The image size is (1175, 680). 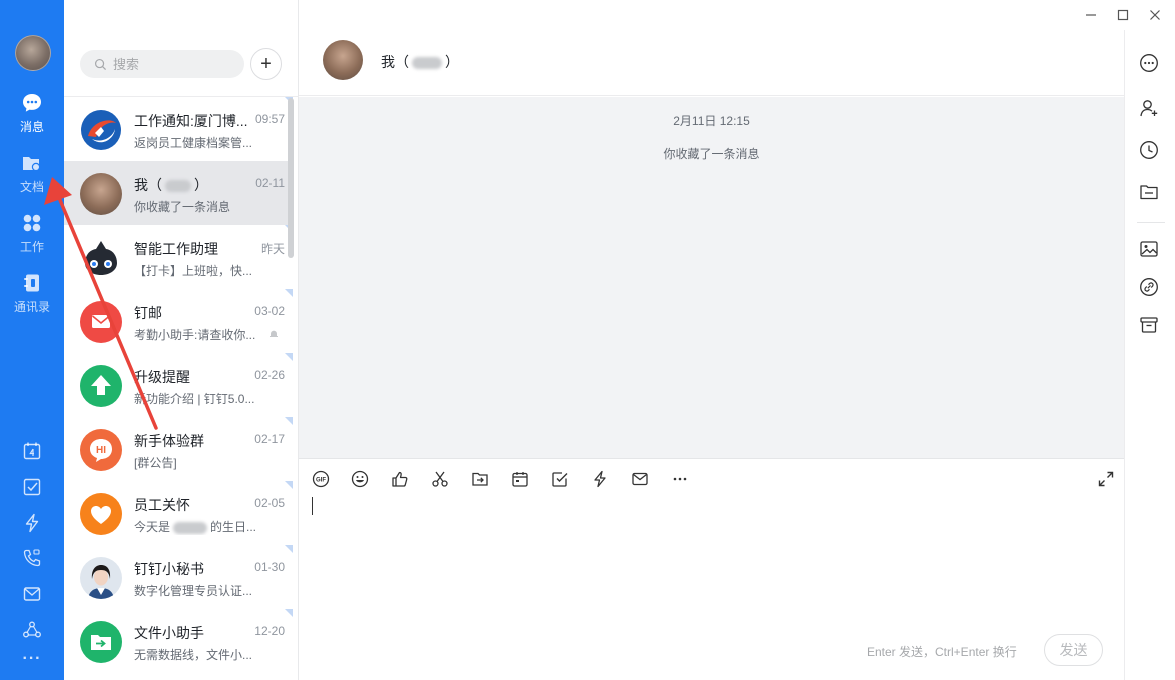 I want to click on phone-video-icon, so click(x=32, y=558).